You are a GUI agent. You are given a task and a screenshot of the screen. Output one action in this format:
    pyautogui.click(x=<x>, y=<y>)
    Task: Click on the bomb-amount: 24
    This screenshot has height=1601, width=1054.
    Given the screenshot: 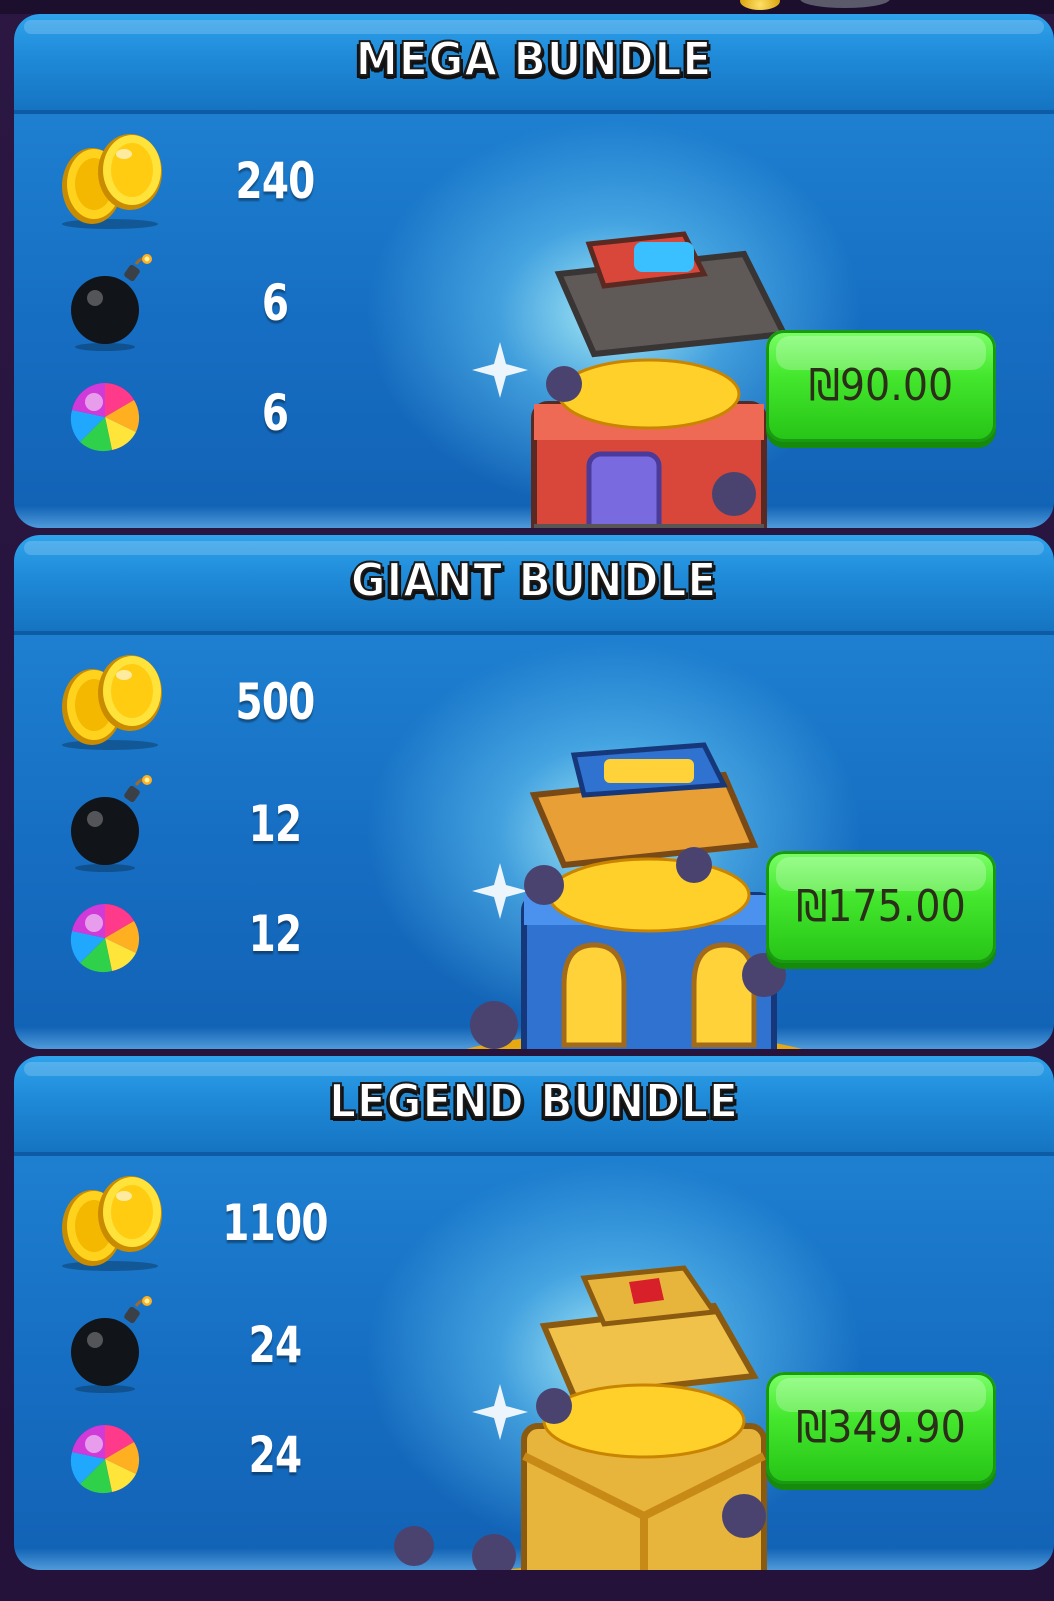 What is the action you would take?
    pyautogui.click(x=275, y=1345)
    